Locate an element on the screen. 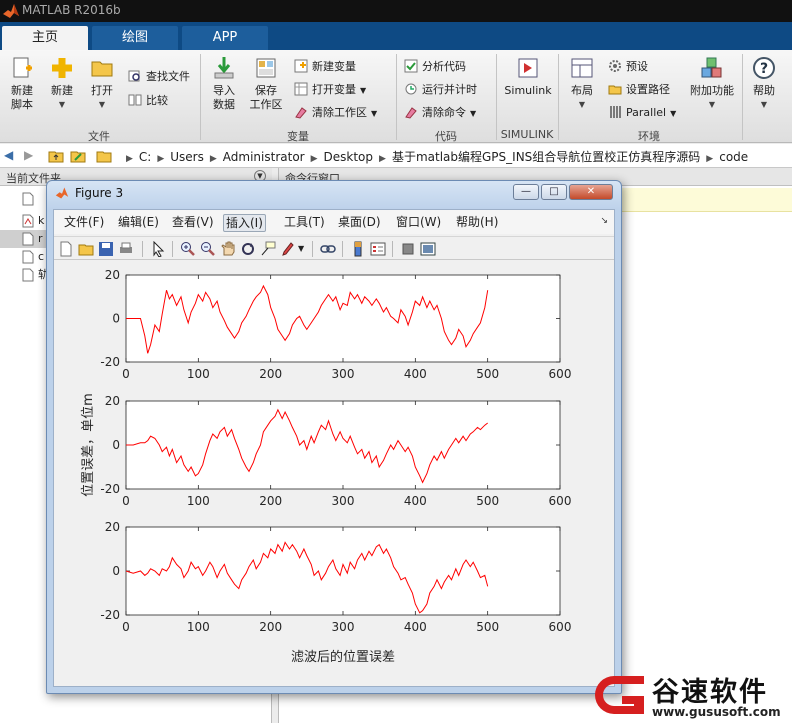  menu-file: 文件(F) is located at coordinates (84, 223).